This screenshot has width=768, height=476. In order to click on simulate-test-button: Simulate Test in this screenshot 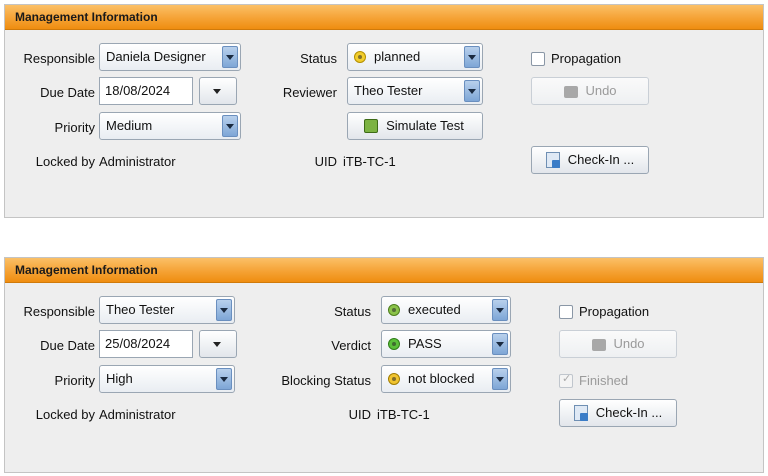, I will do `click(415, 126)`.